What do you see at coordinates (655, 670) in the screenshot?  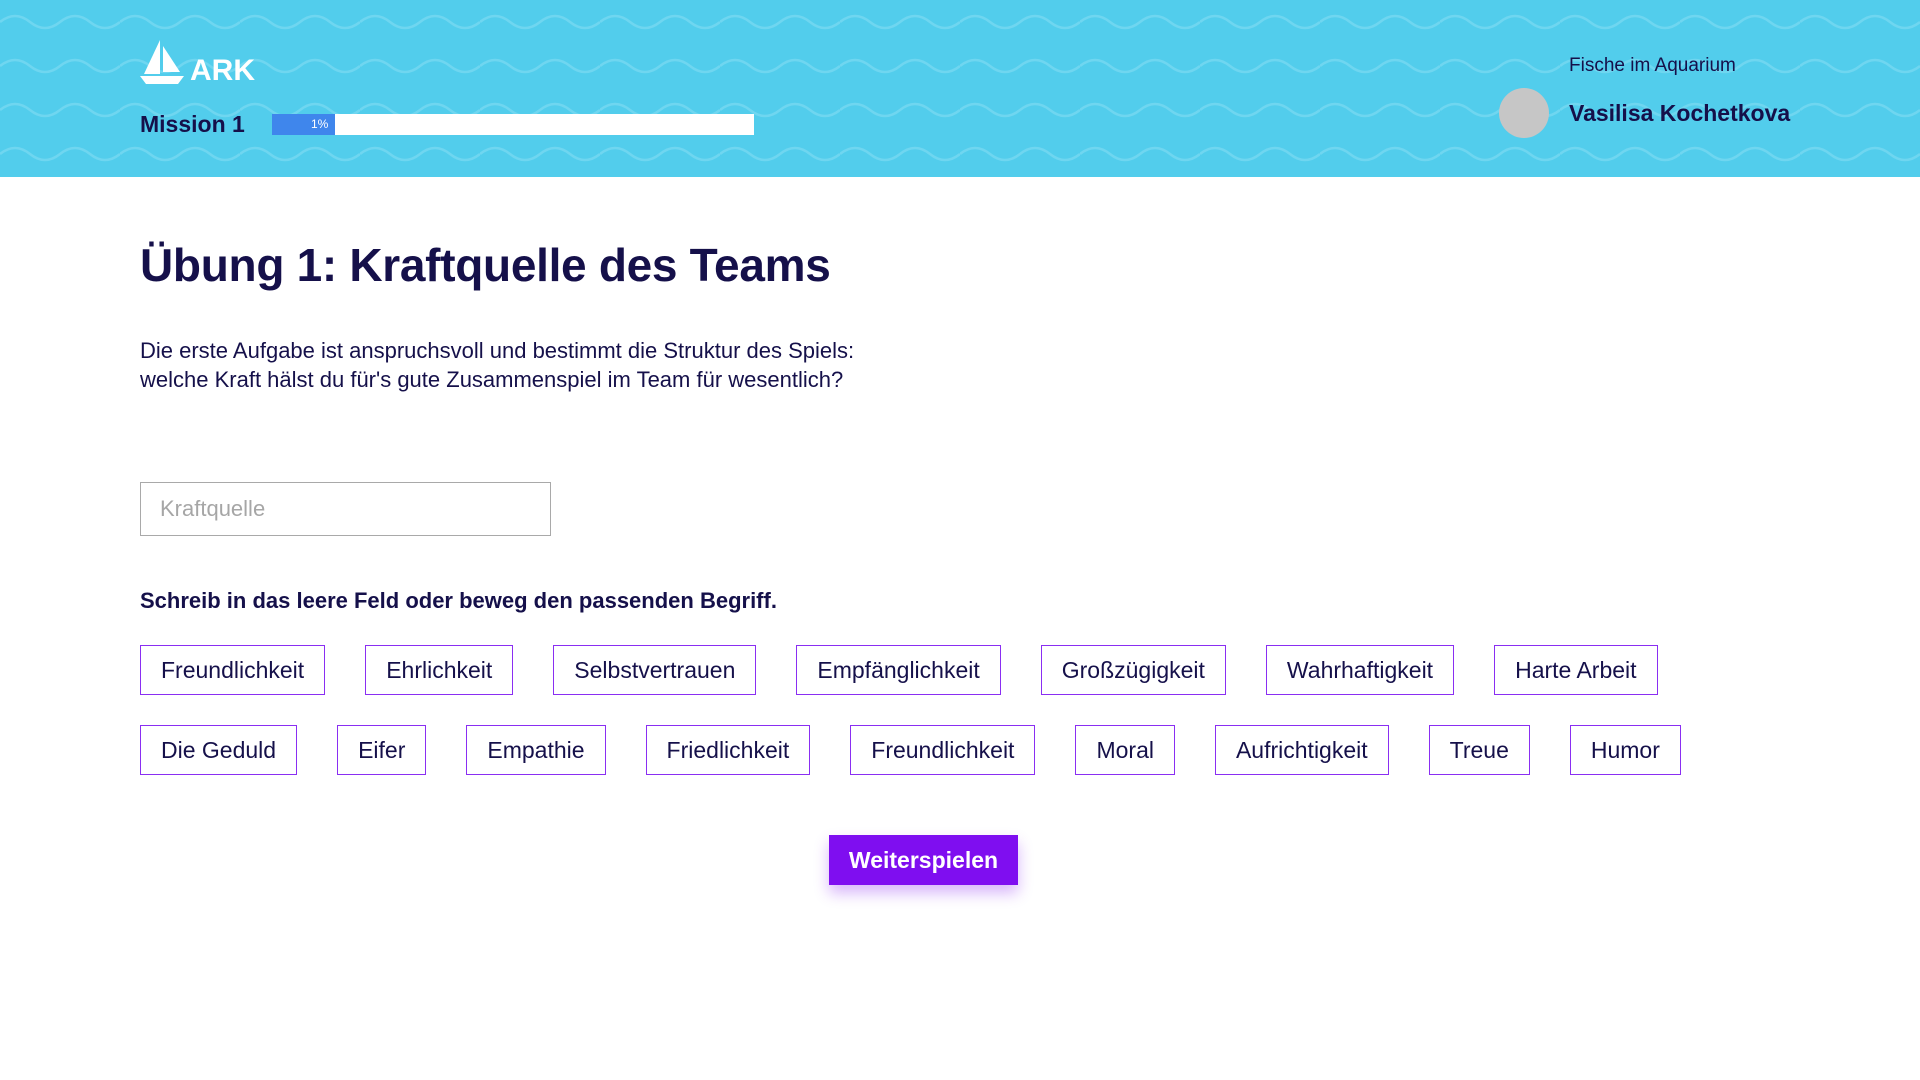 I see `word-chip: Selbstvertrauen` at bounding box center [655, 670].